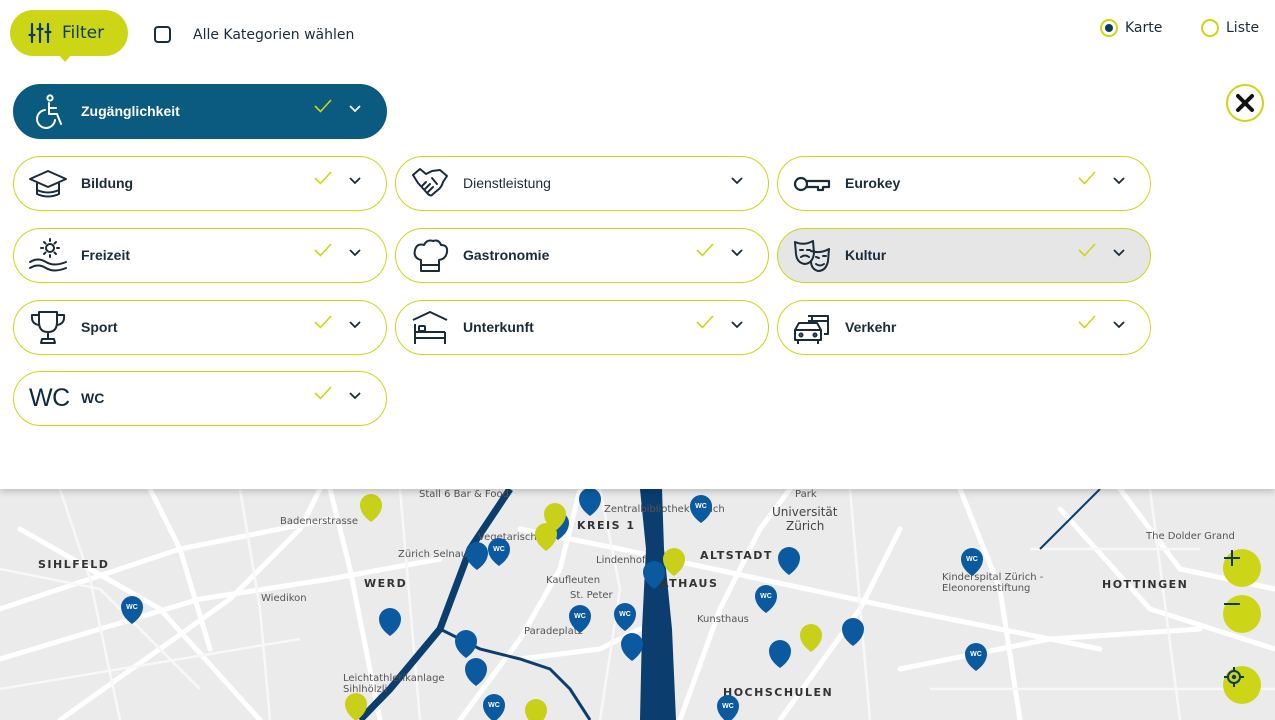 Image resolution: width=1275 pixels, height=720 pixels. Describe the element at coordinates (1109, 28) in the screenshot. I see `radio-karte` at that location.